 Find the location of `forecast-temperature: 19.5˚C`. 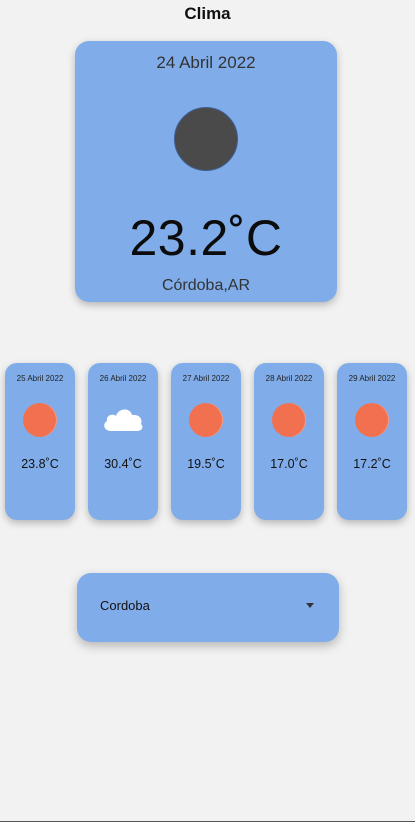

forecast-temperature: 19.5˚C is located at coordinates (206, 464).